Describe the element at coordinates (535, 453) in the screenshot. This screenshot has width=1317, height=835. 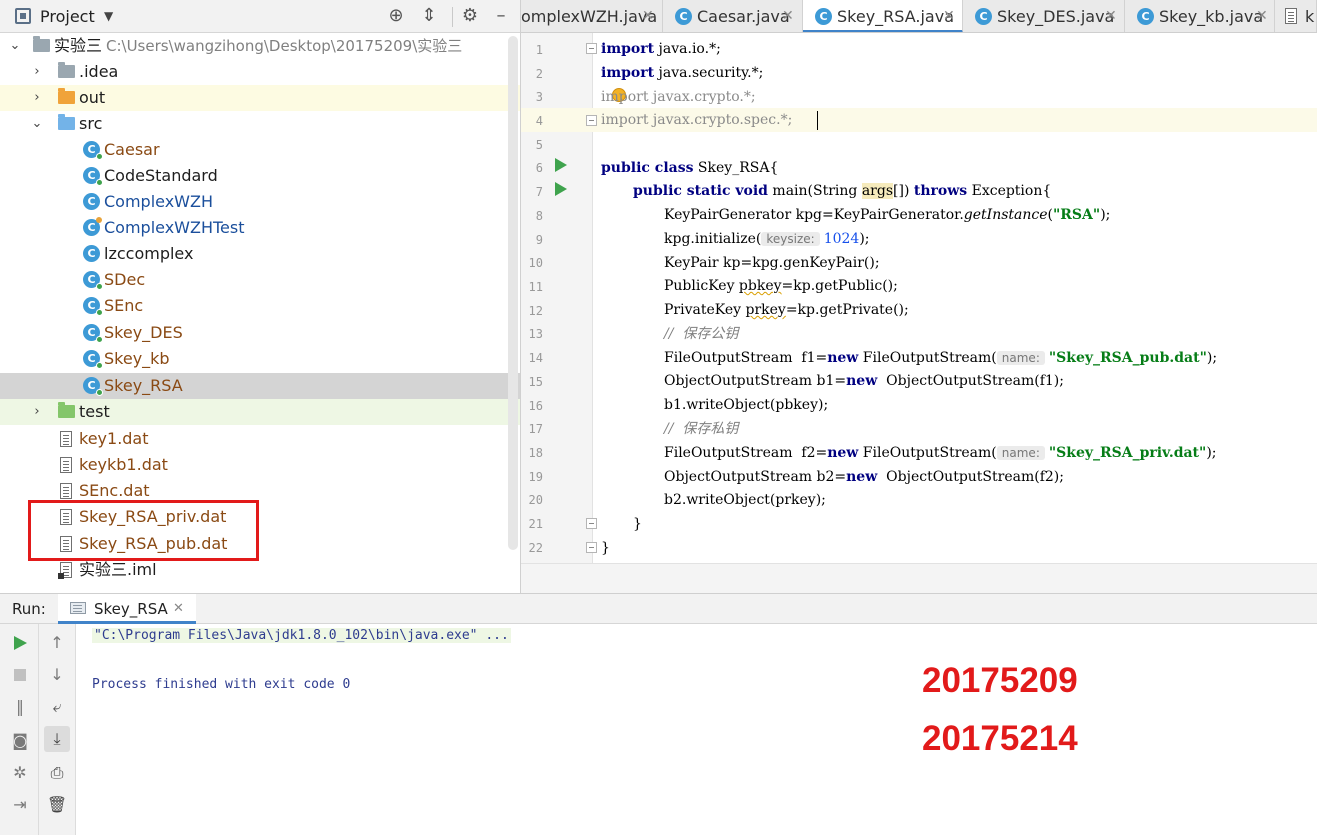
I see `line-number: 18` at that location.